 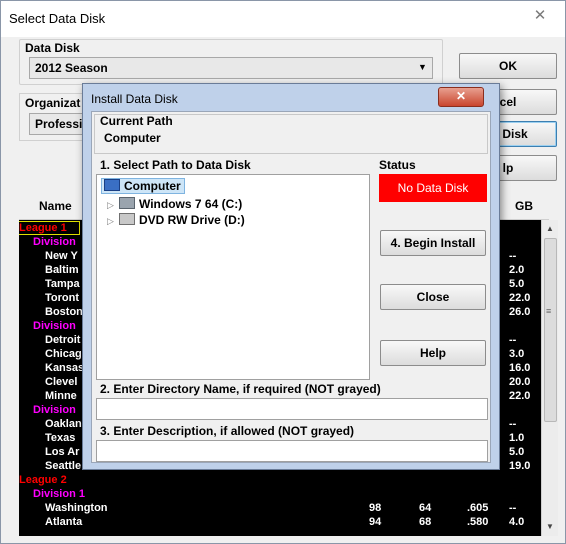 What do you see at coordinates (175, 165) in the screenshot?
I see `select-path-label: 1. Select Path to Data Disk` at bounding box center [175, 165].